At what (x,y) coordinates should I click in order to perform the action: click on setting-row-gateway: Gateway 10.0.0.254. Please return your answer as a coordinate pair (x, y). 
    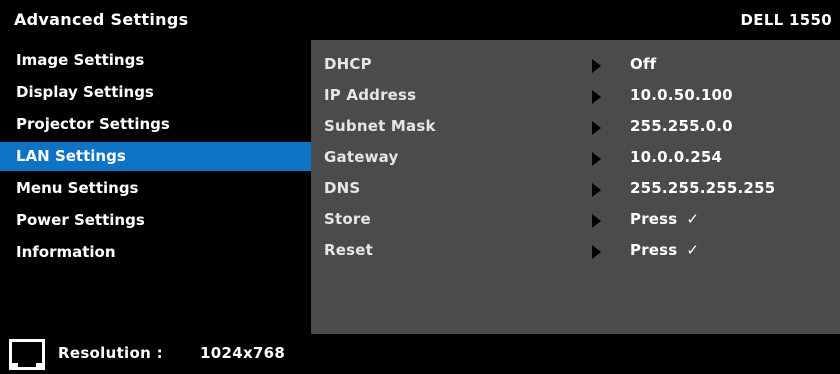
    Looking at the image, I should click on (575, 157).